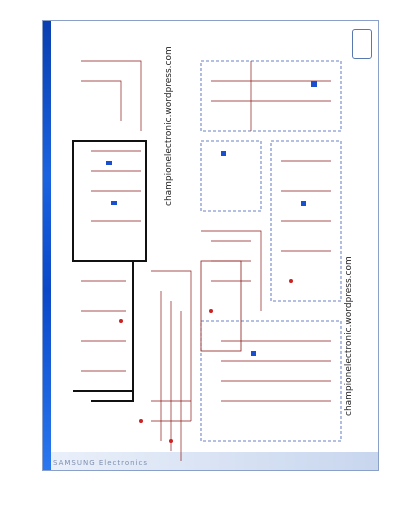 This screenshot has width=400, height=518. I want to click on side-band, so click(47, 245).